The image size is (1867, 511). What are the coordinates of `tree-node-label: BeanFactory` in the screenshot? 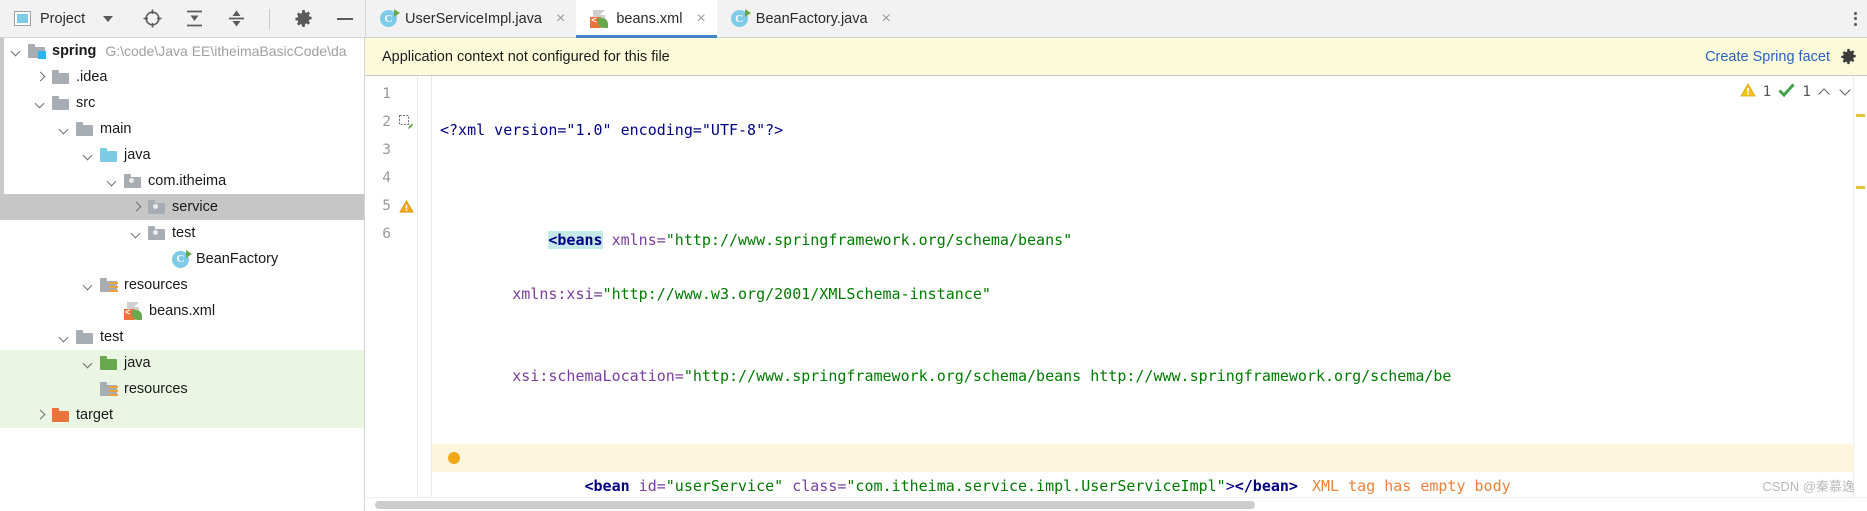 It's located at (237, 259).